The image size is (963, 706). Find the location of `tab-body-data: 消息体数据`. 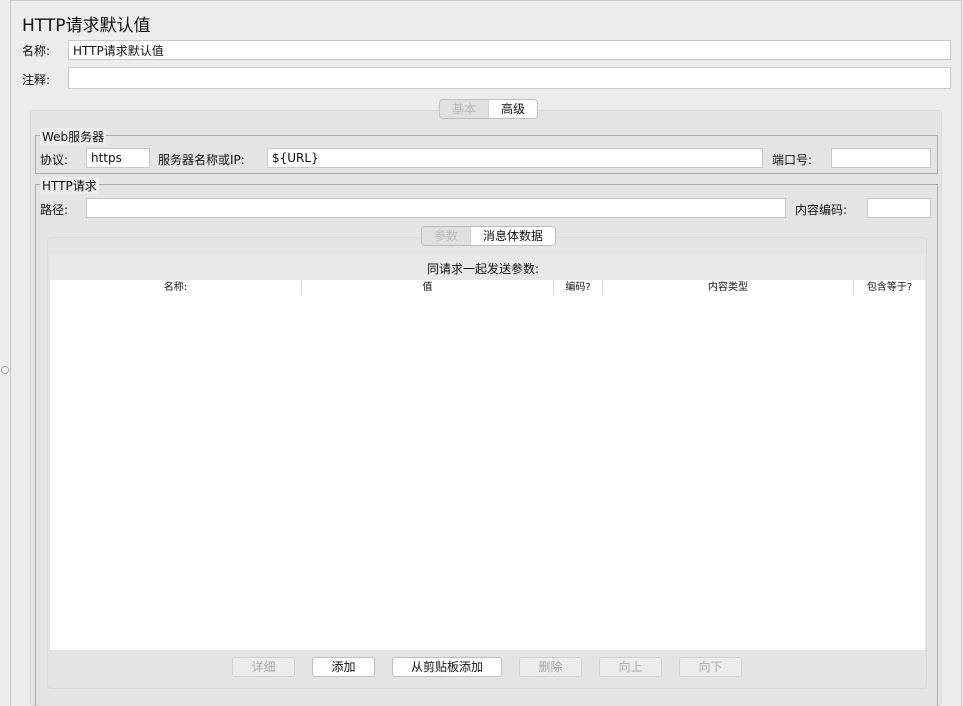

tab-body-data: 消息体数据 is located at coordinates (513, 236).